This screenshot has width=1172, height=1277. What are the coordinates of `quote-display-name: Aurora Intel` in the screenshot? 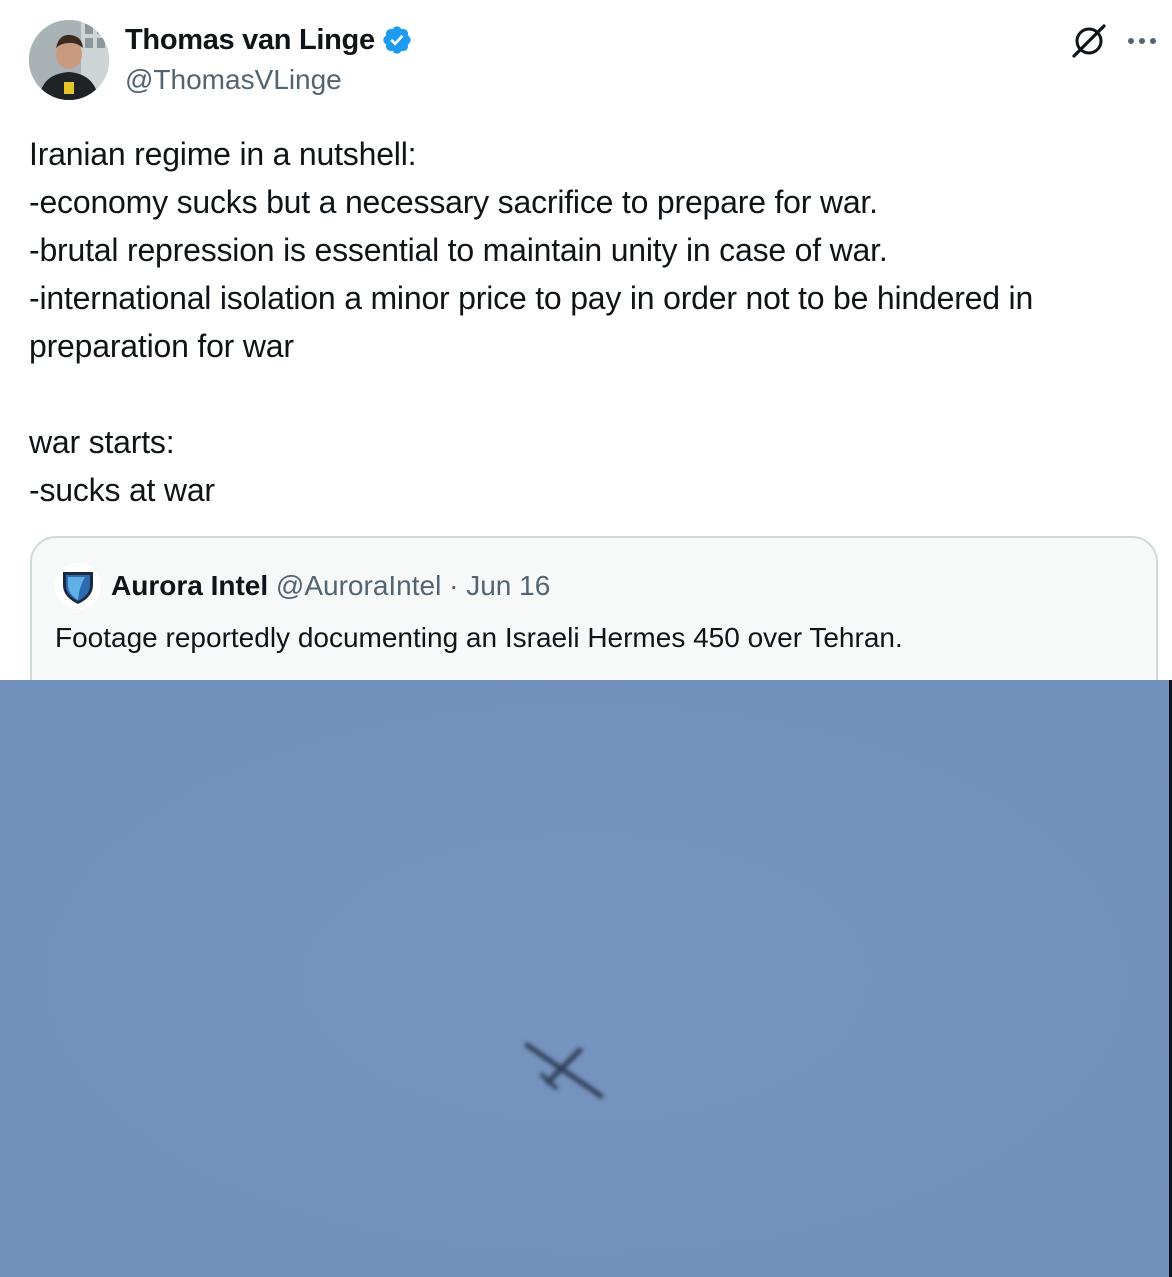 It's located at (189, 585).